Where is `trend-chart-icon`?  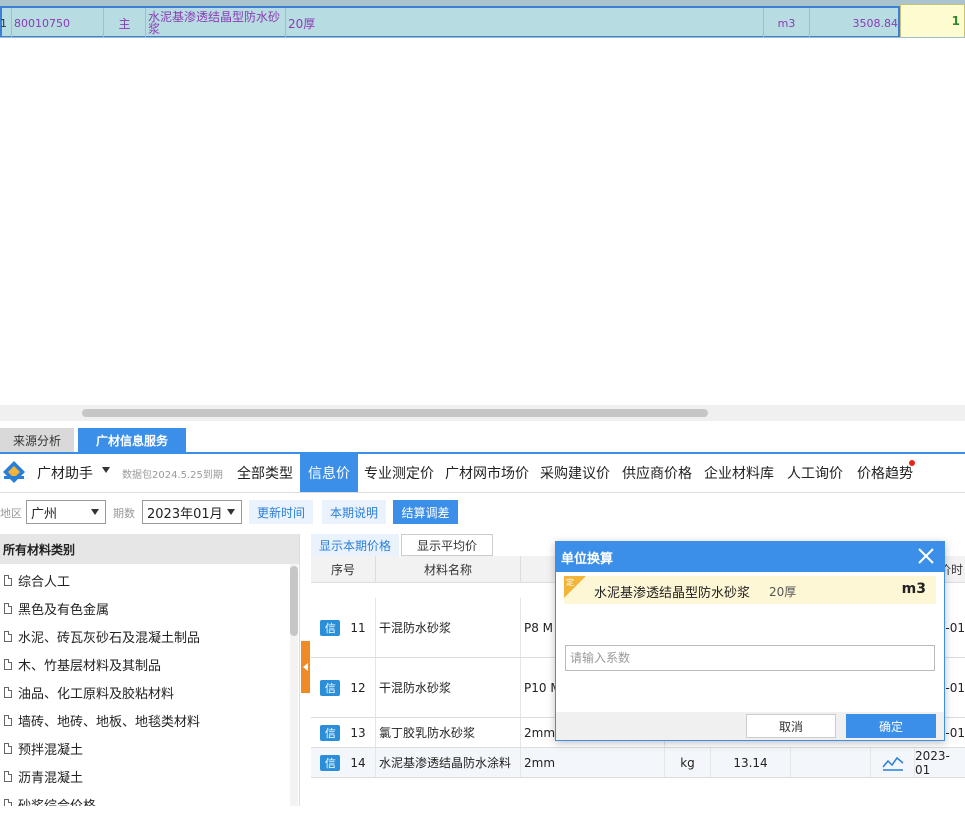 trend-chart-icon is located at coordinates (892, 763).